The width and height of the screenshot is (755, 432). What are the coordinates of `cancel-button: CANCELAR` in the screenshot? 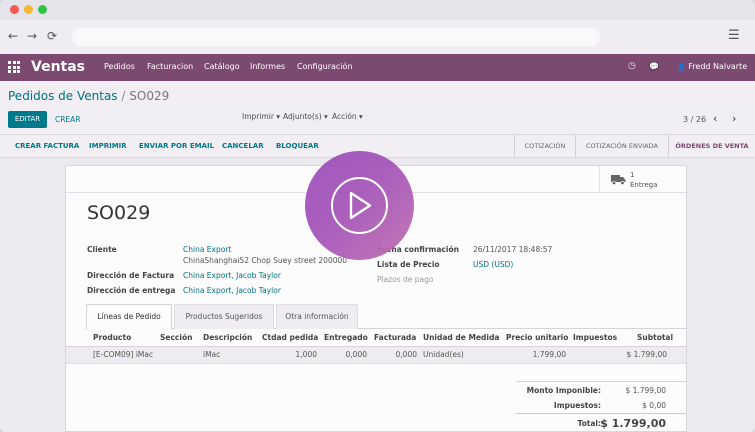 It's located at (243, 146).